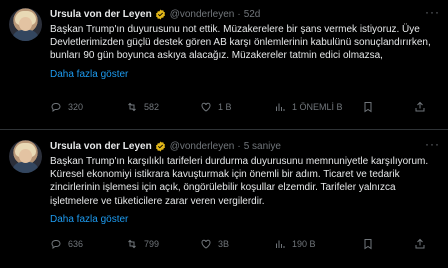  Describe the element at coordinates (317, 107) in the screenshot. I see `view-count: 1 ÖNEMLİ B` at that location.